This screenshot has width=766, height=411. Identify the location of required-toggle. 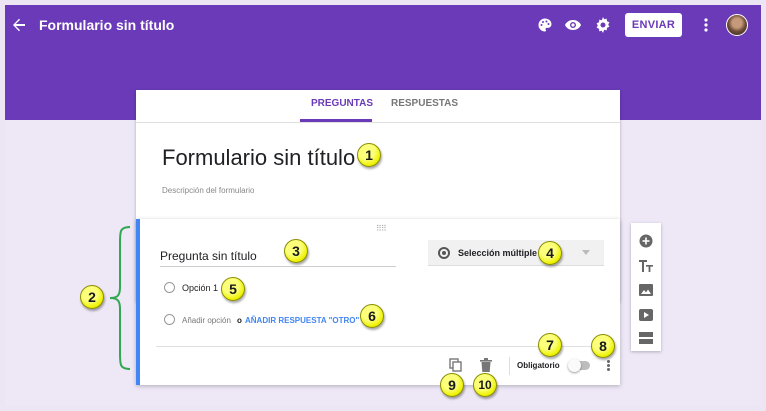
(579, 365).